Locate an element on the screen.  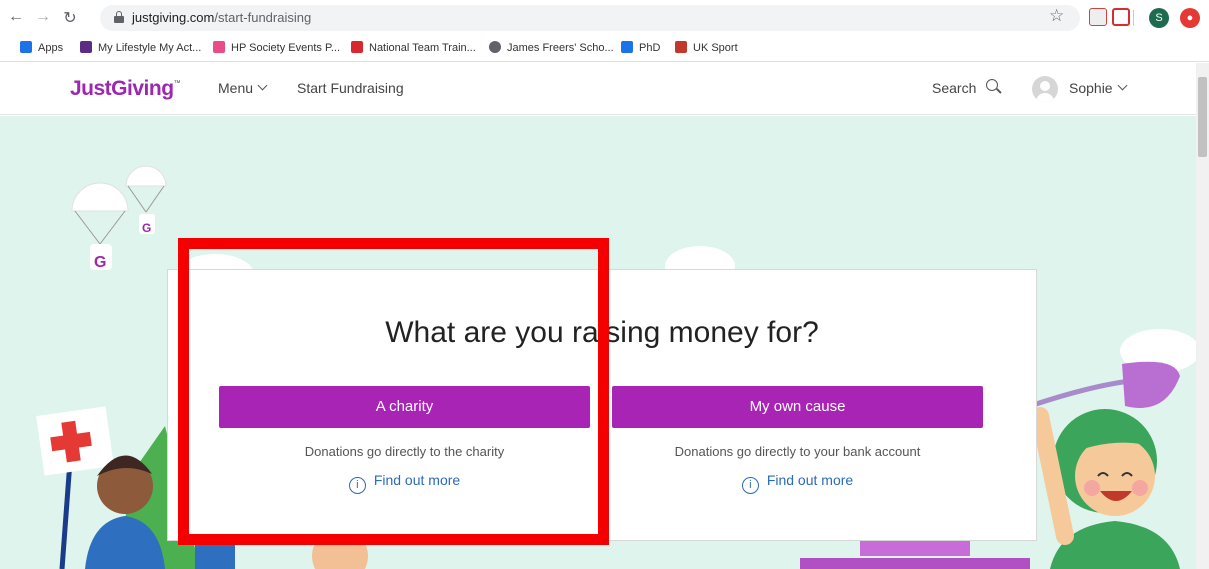
own-cause-button: My own cause is located at coordinates (797, 407).